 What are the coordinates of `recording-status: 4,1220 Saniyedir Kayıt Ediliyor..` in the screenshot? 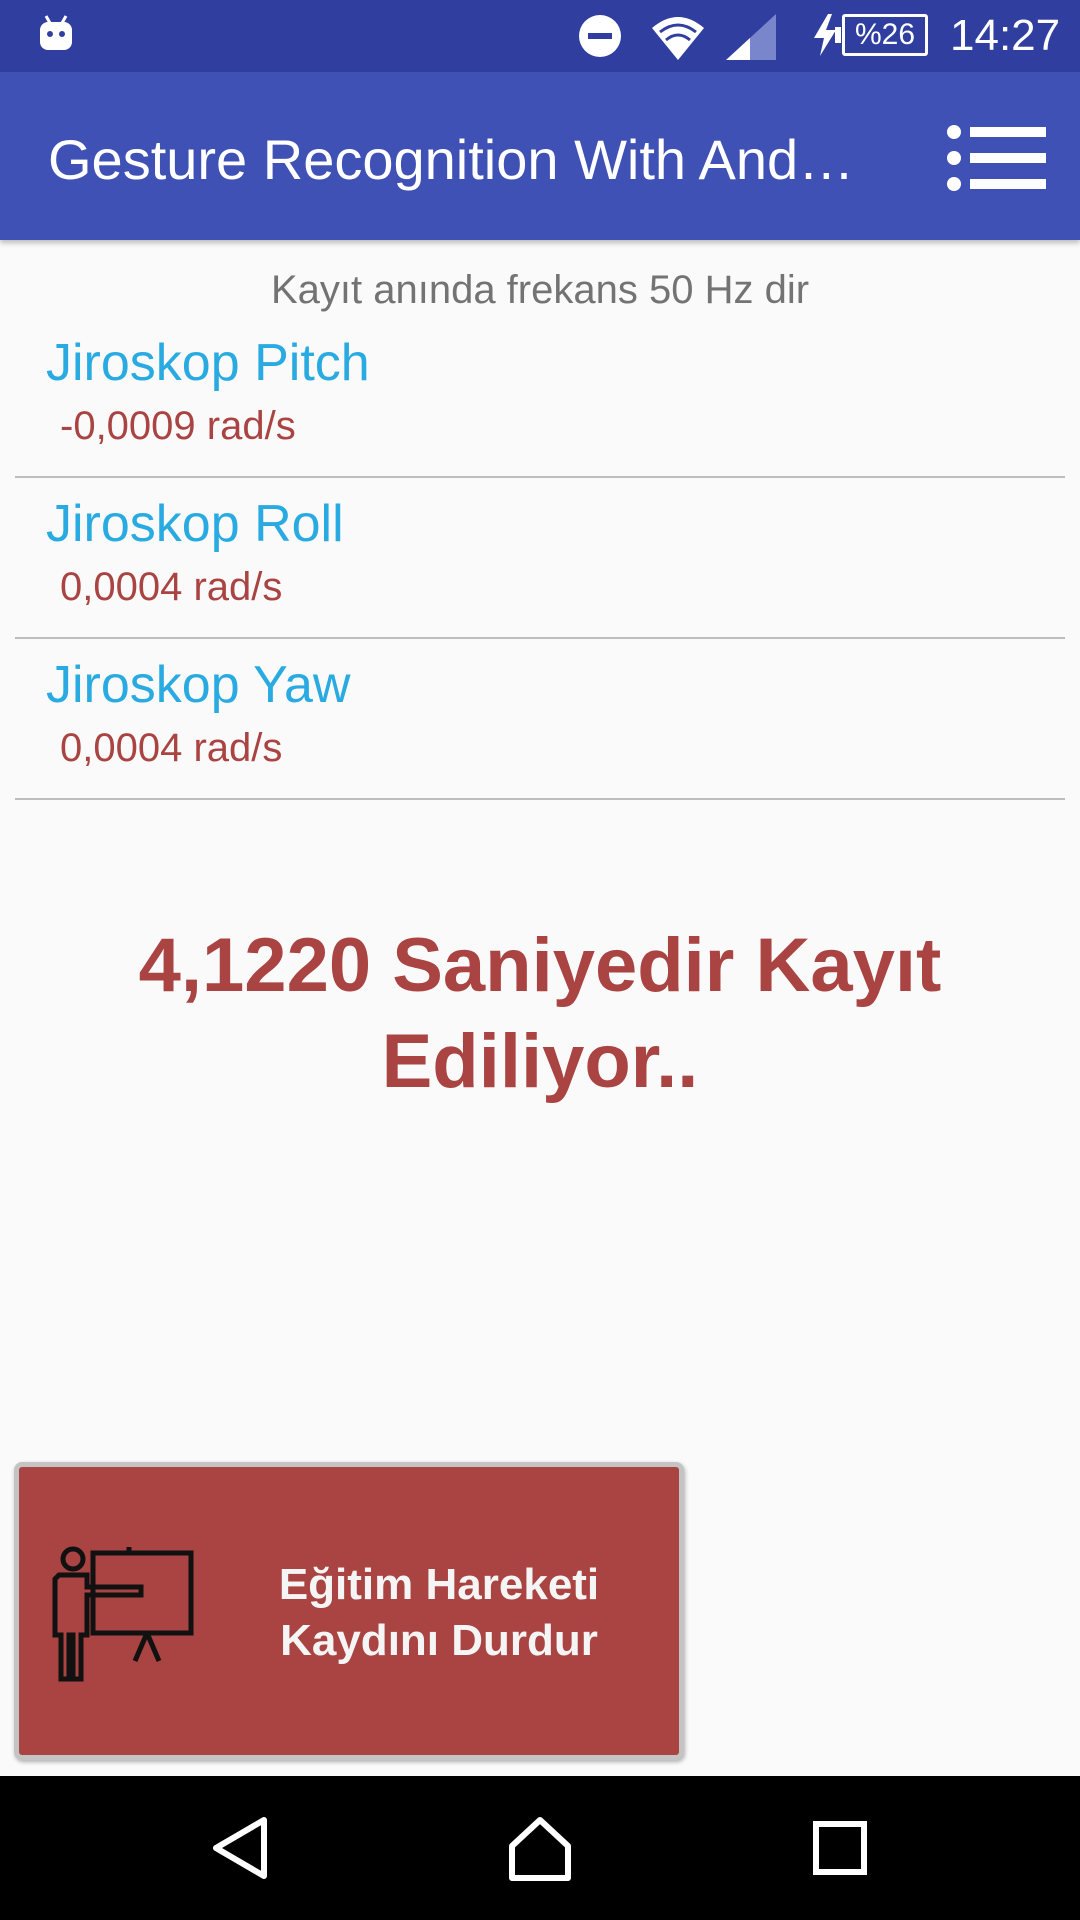 It's located at (540, 1013).